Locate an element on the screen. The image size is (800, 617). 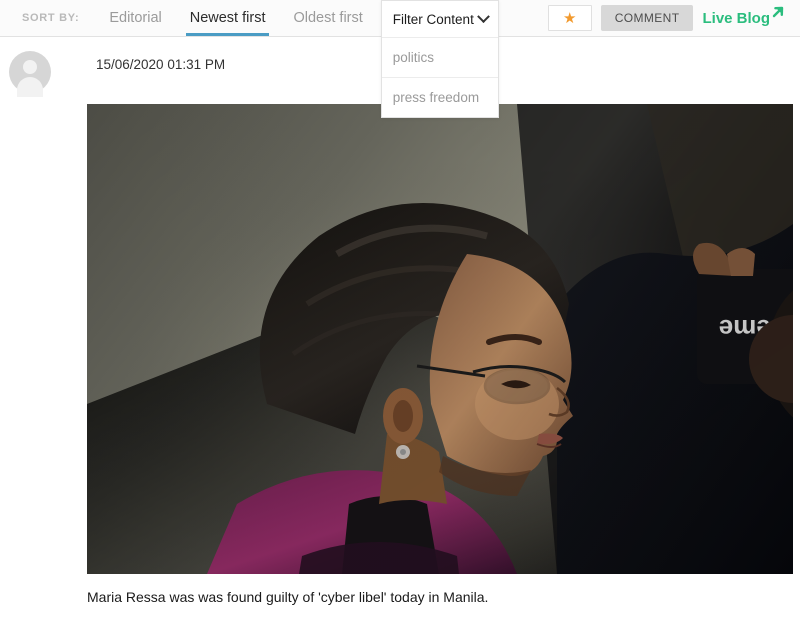
user-avatar-icon is located at coordinates (30, 74).